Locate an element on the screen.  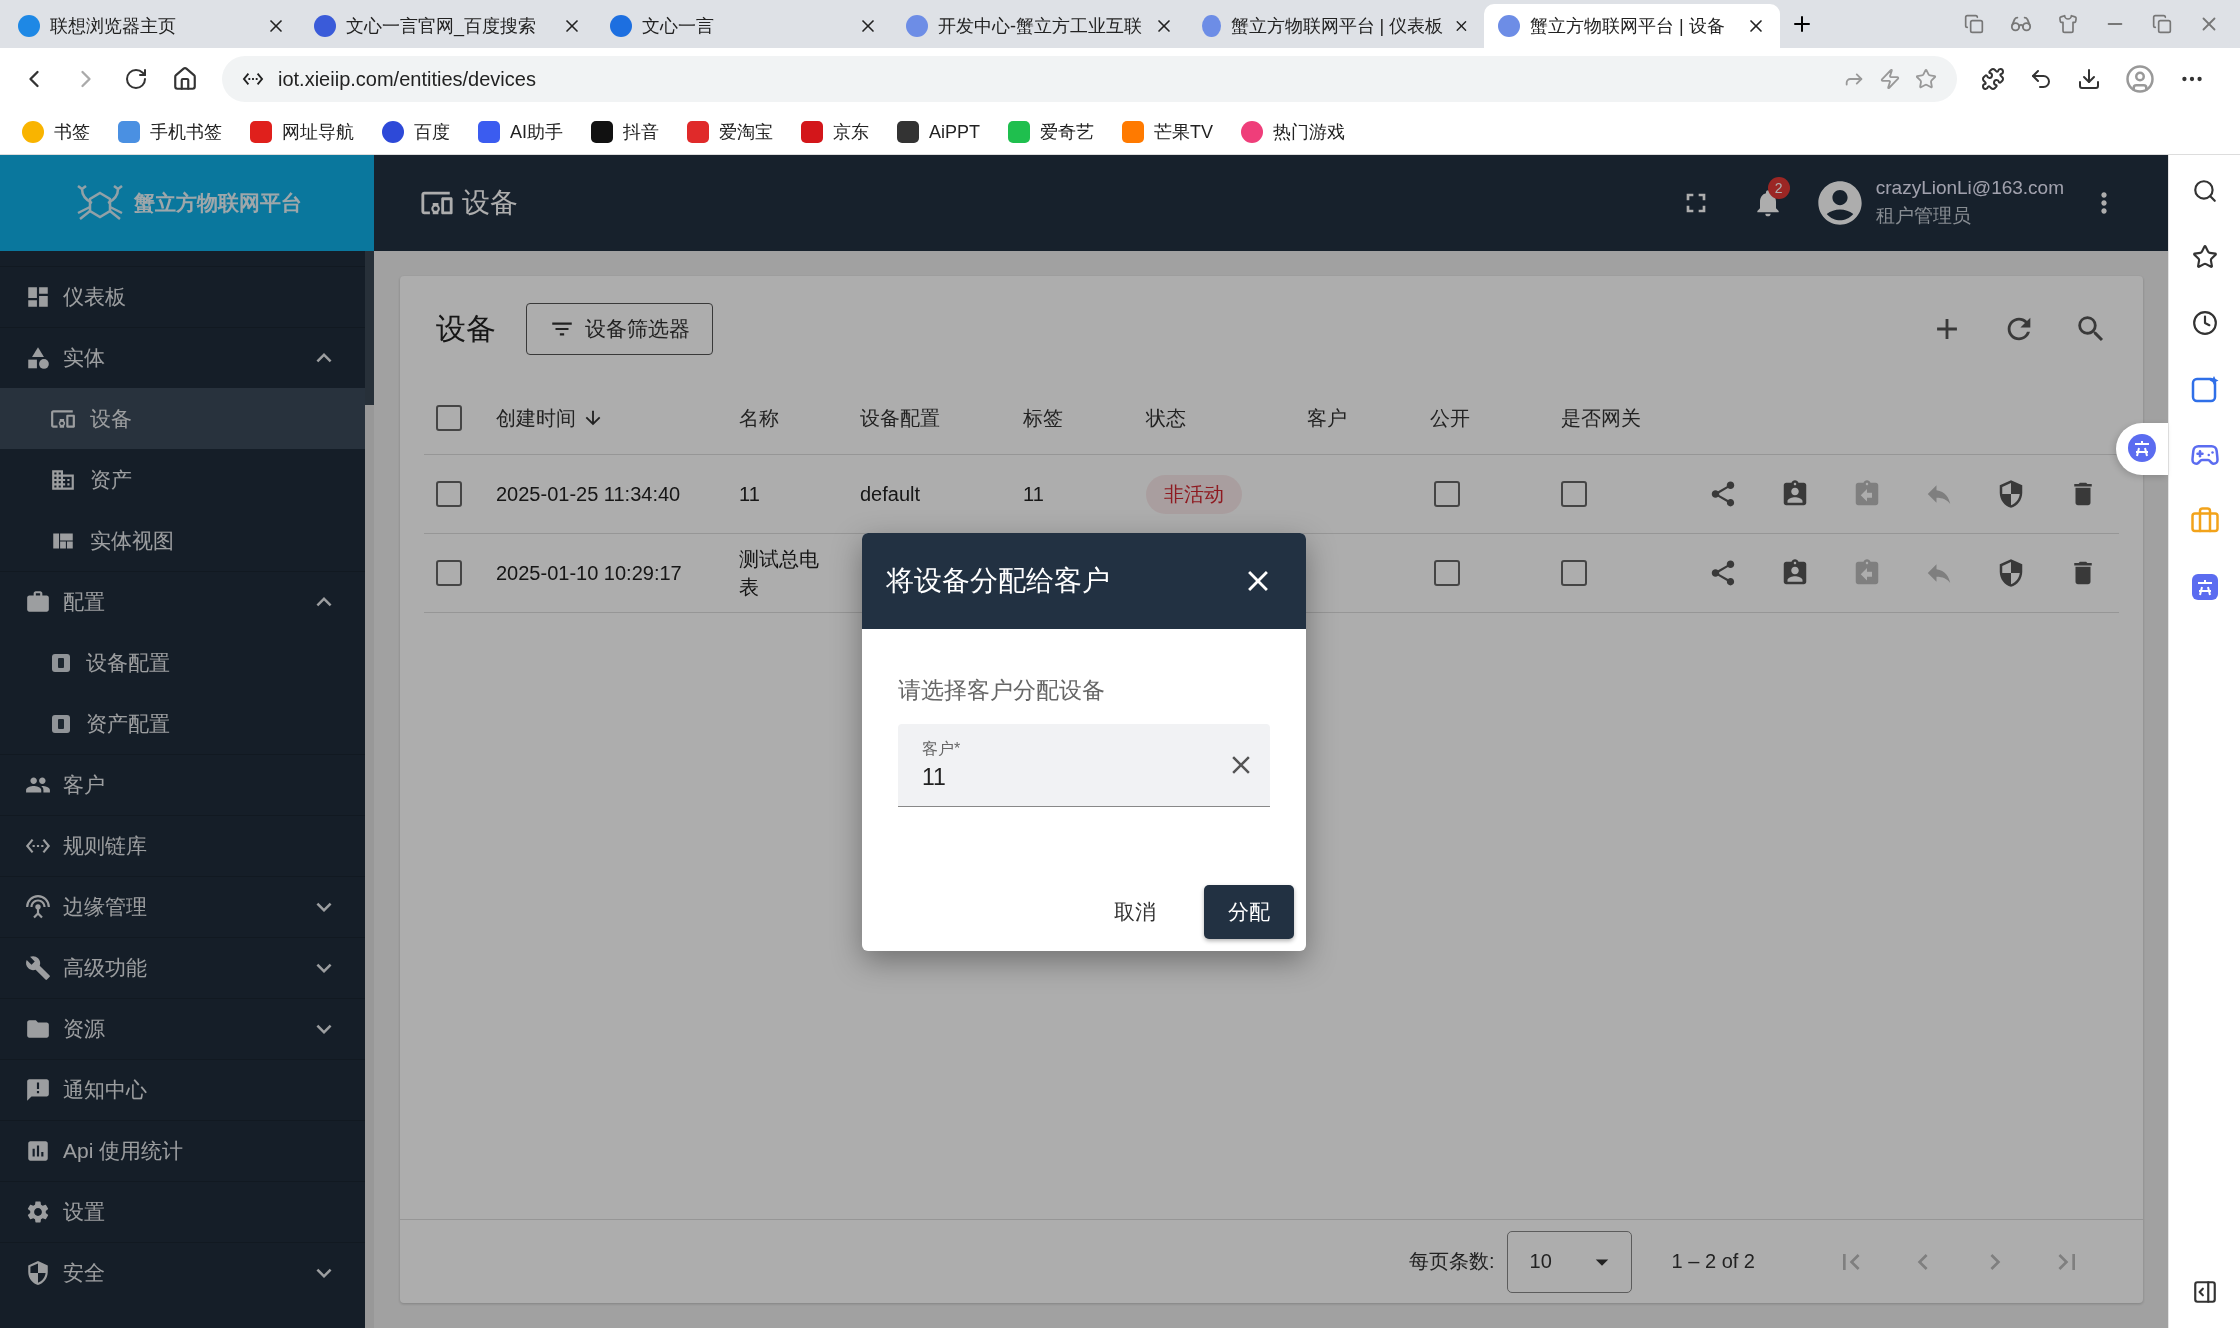
table-cell-text: 2025-01-10 10:29:17 is located at coordinates (589, 573).